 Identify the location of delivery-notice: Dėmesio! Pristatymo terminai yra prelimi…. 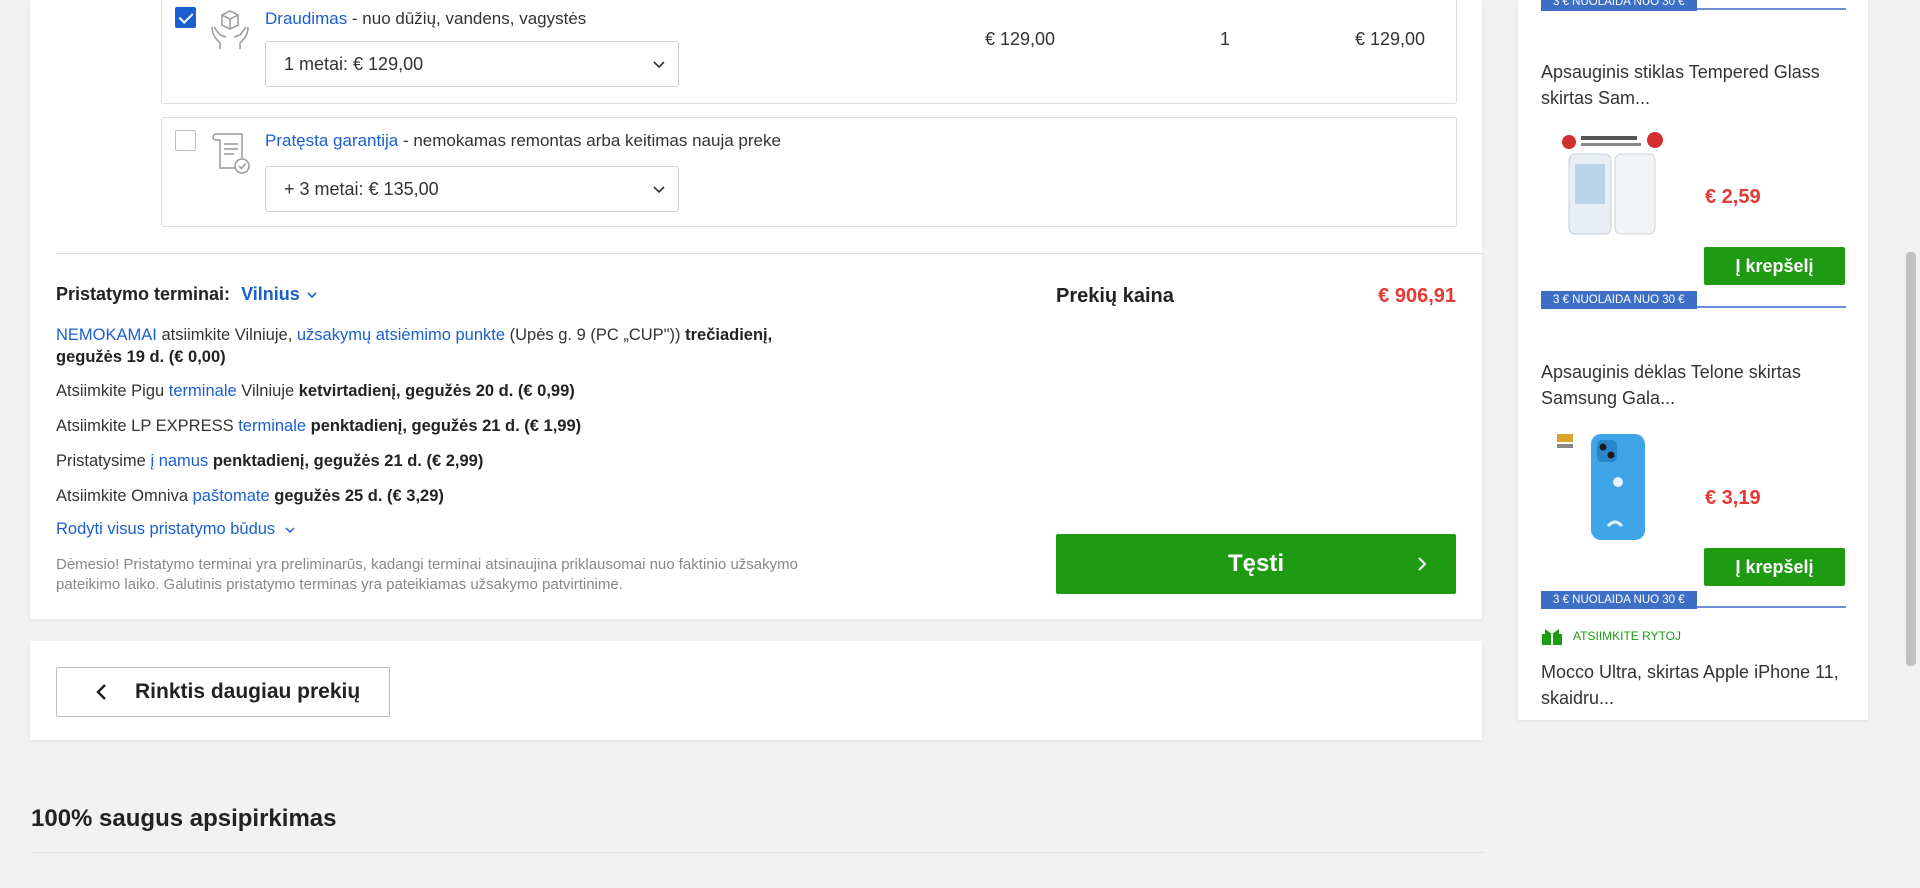
(427, 574).